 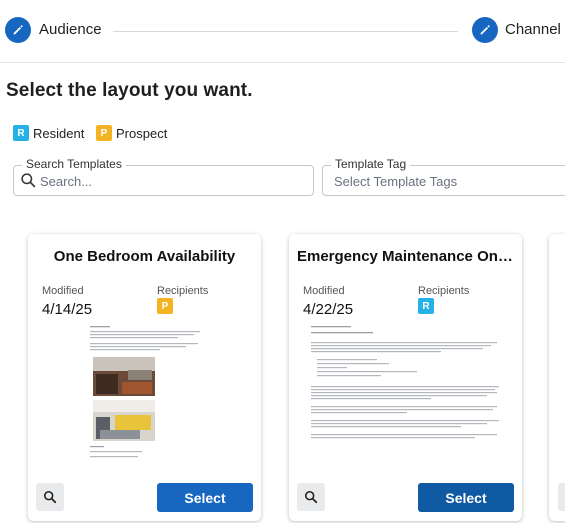 I want to click on legend-resident: R Resident, so click(x=48, y=133).